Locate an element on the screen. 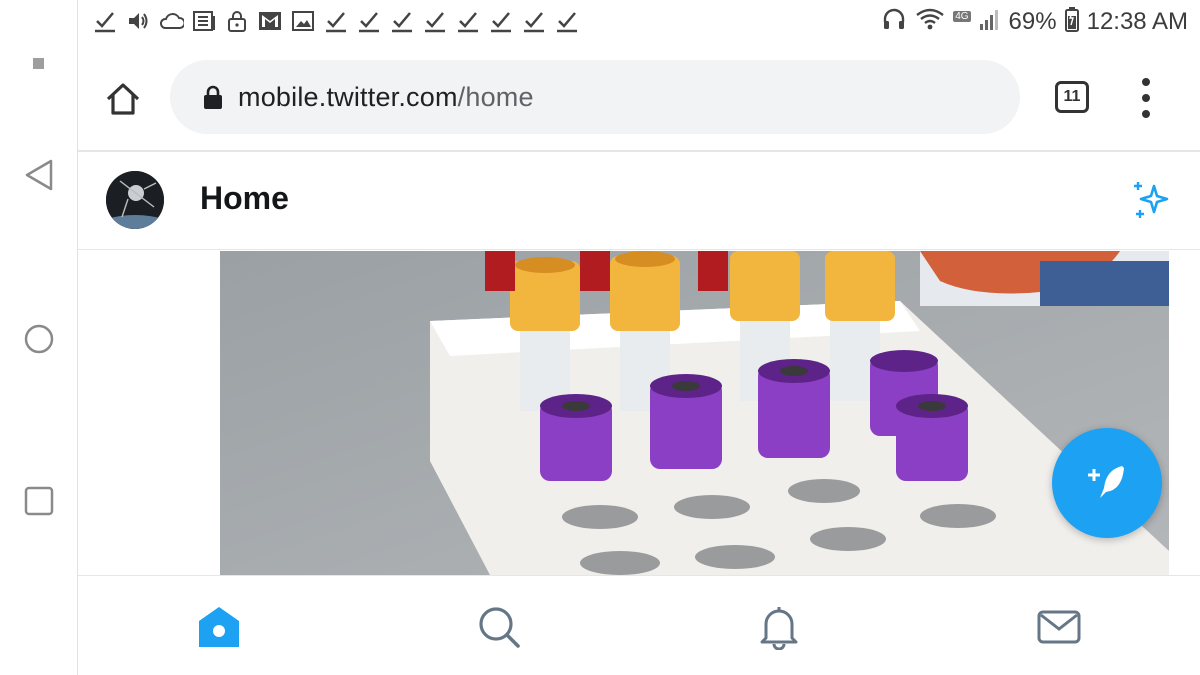 Image resolution: width=1200 pixels, height=675 pixels. volume-icon is located at coordinates (138, 21).